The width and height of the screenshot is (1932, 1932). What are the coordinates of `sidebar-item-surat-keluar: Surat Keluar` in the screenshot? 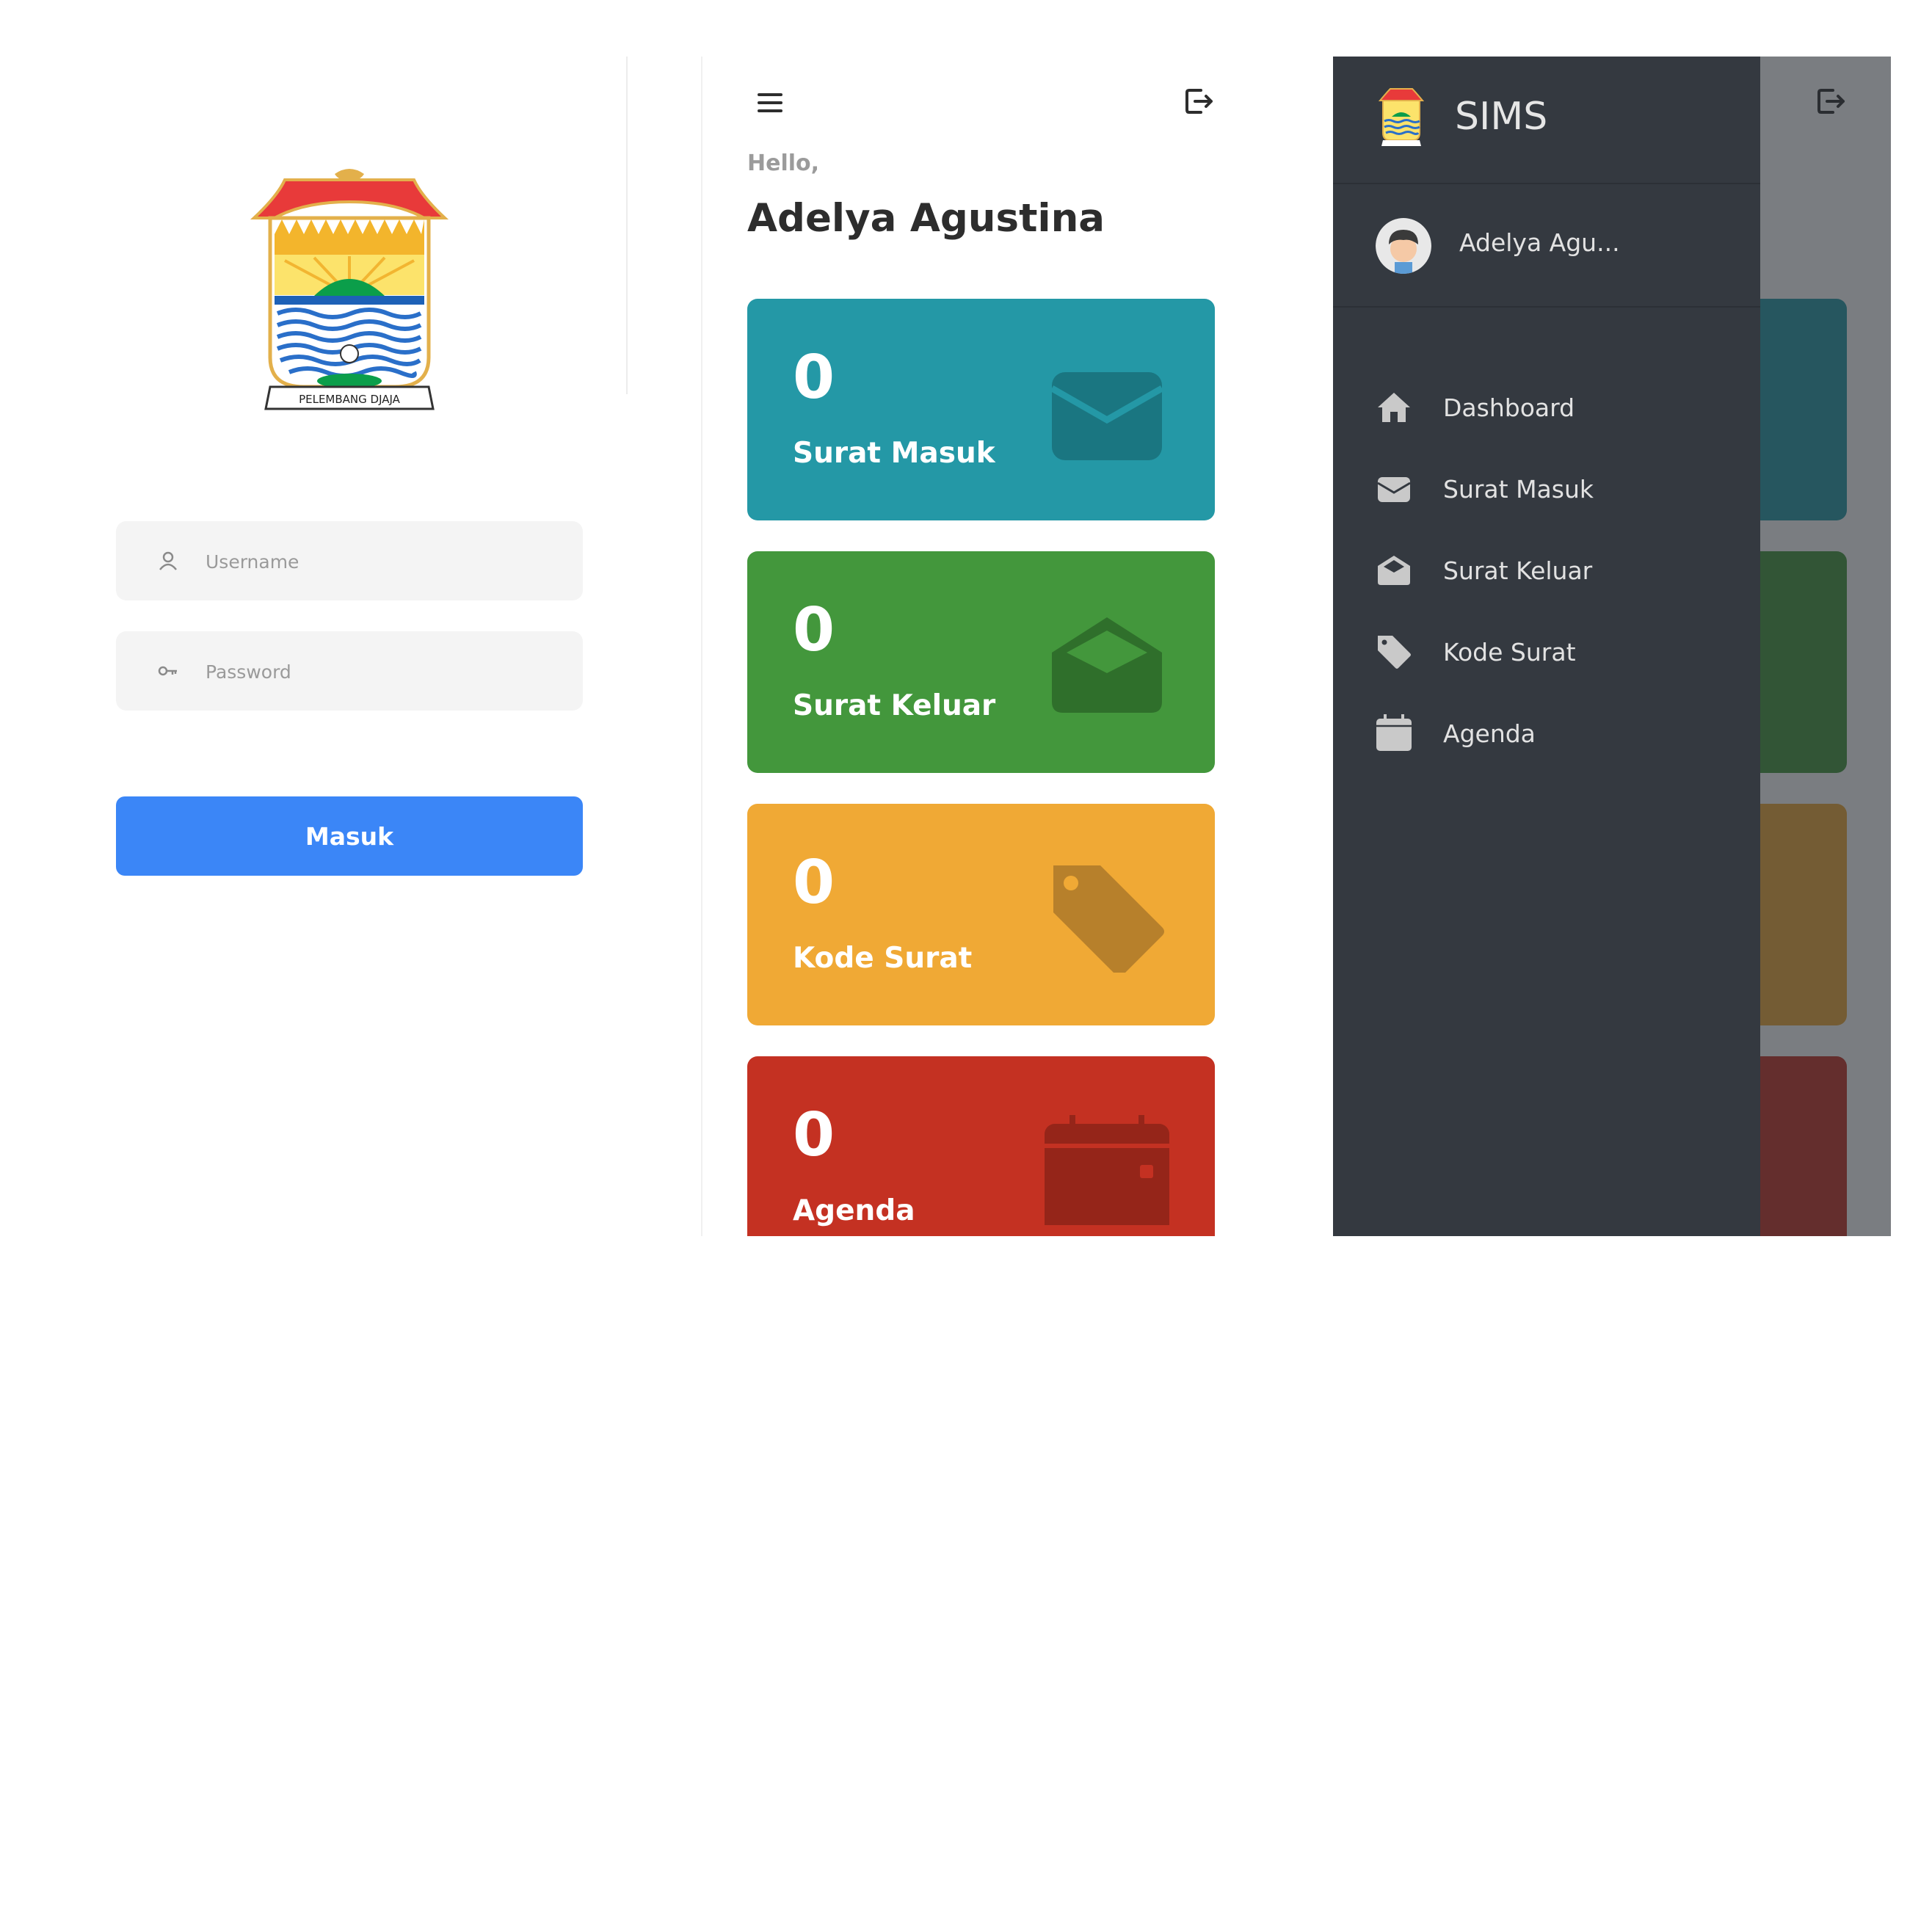 It's located at (1547, 570).